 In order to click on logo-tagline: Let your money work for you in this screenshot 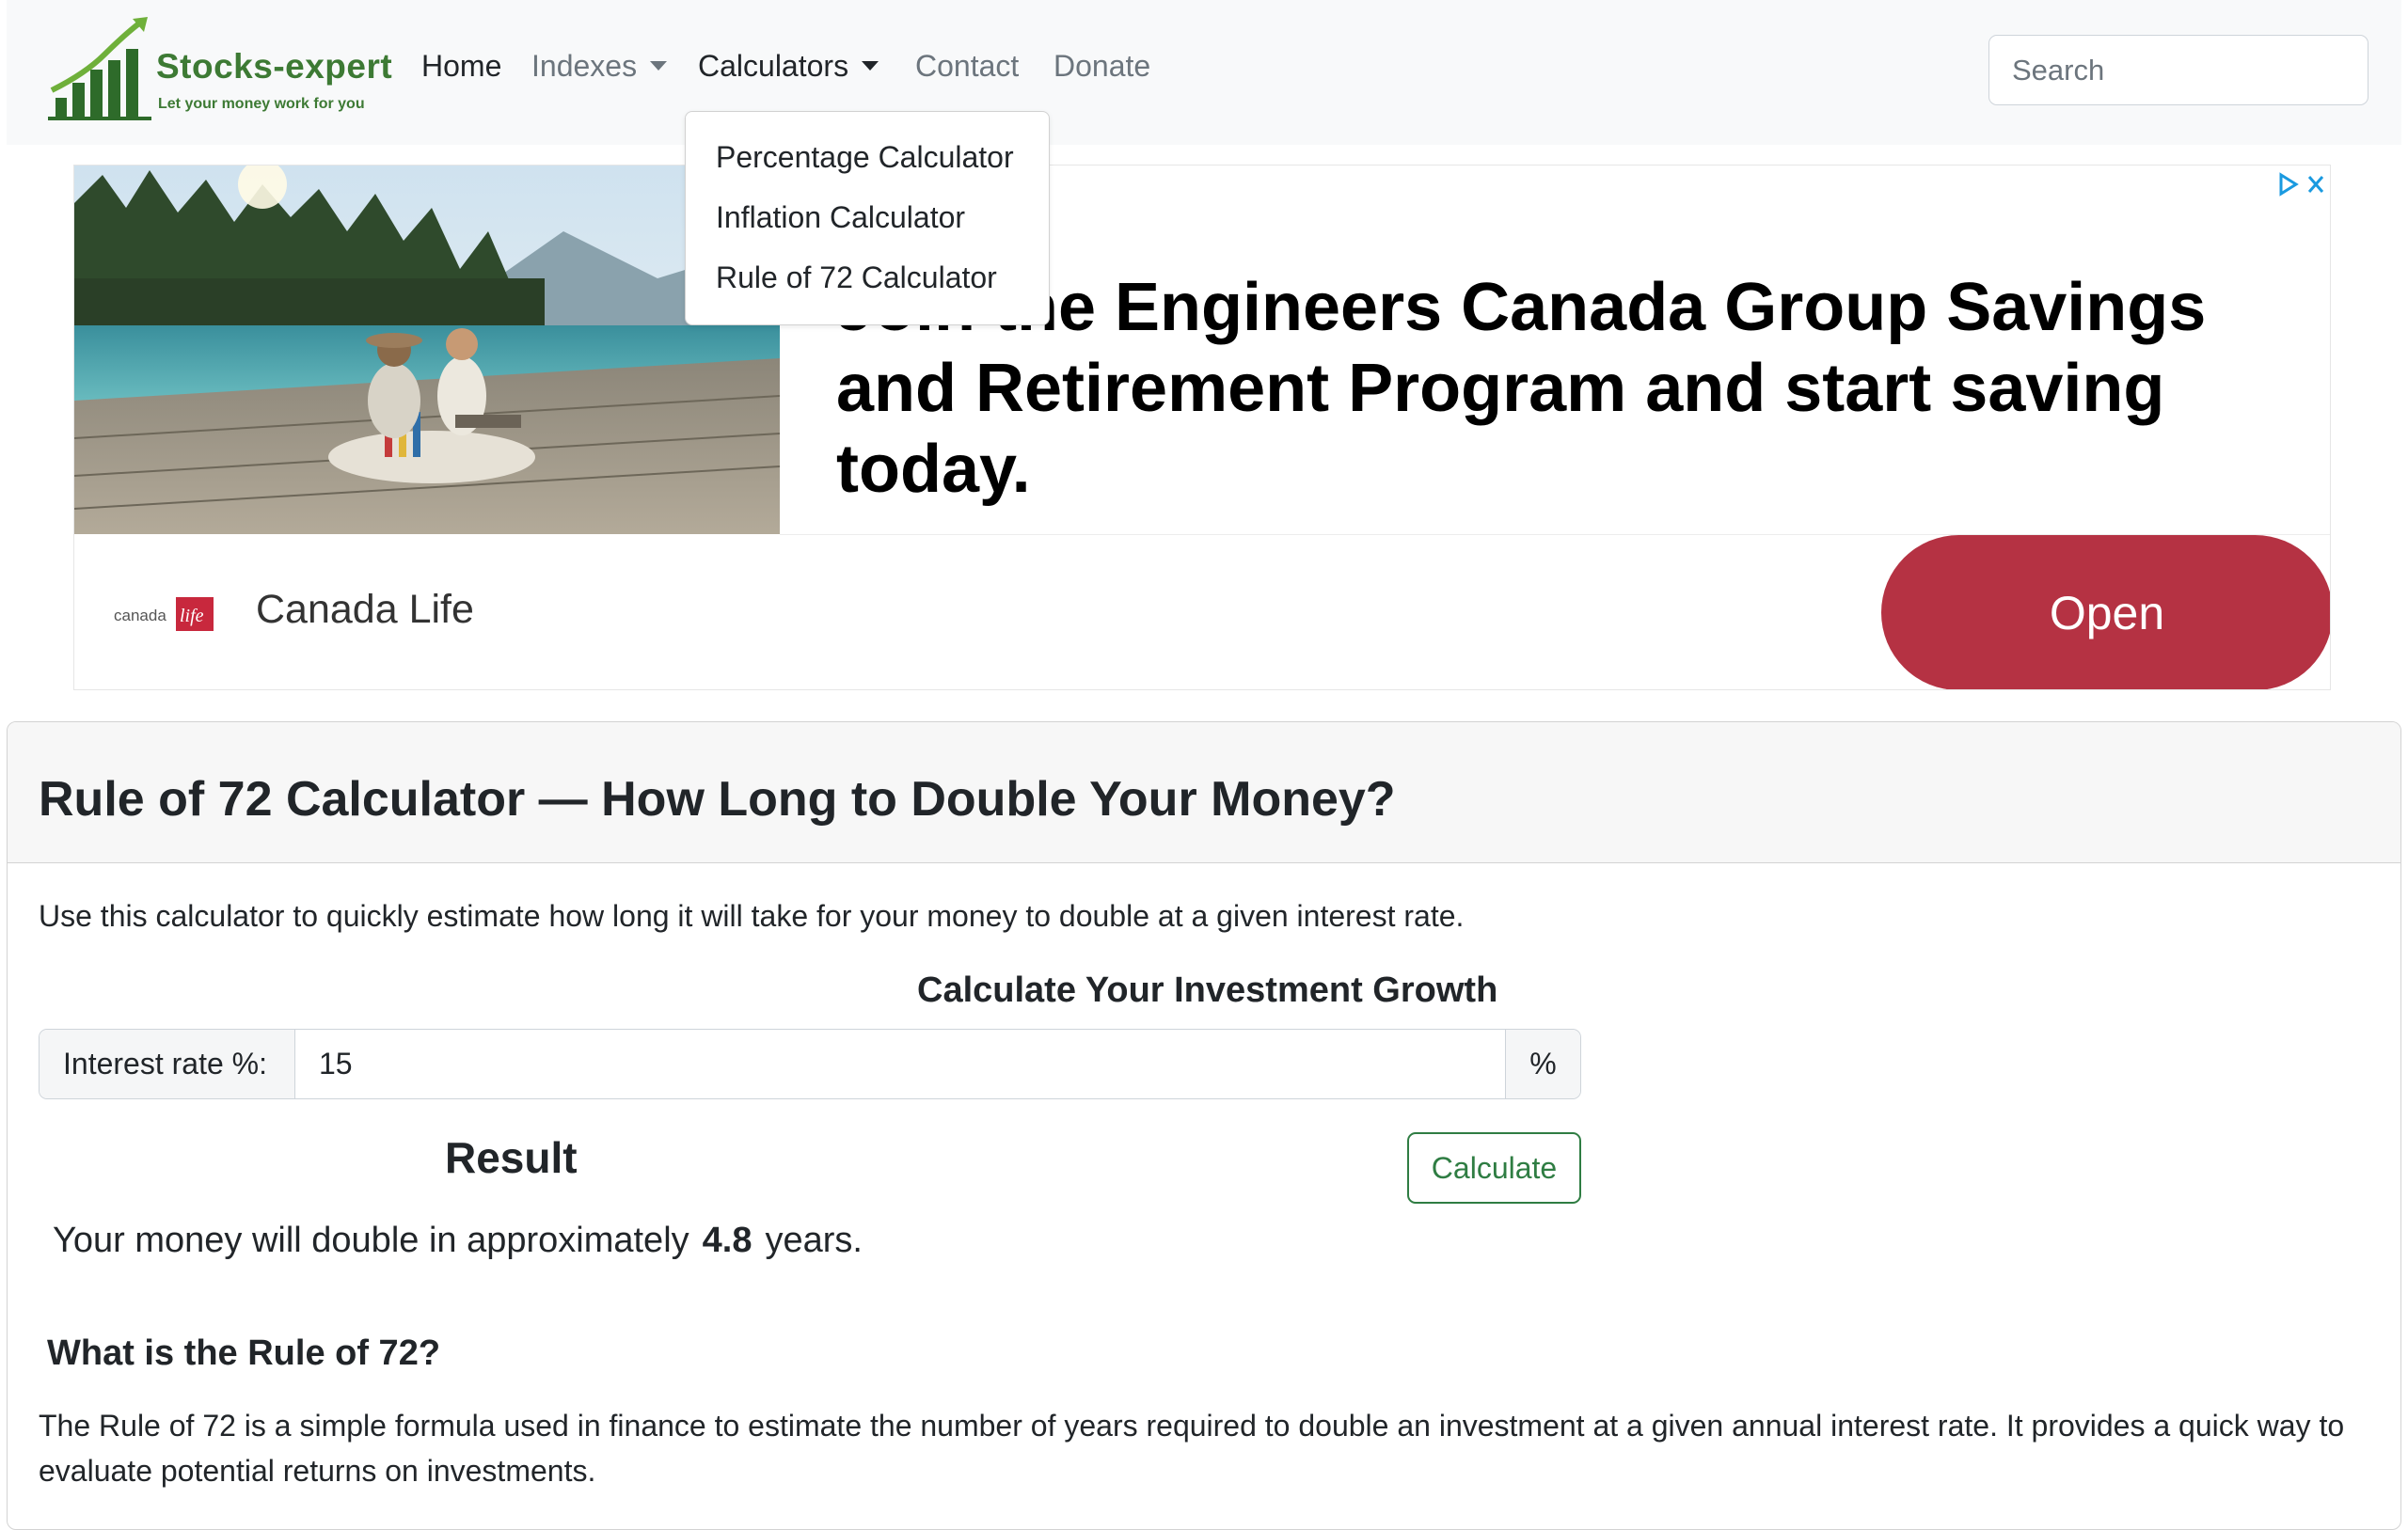, I will do `click(261, 104)`.